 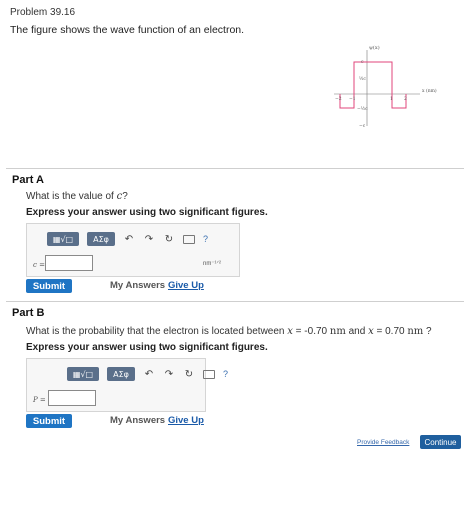 I want to click on part-b-question-end: ?, so click(x=427, y=331).